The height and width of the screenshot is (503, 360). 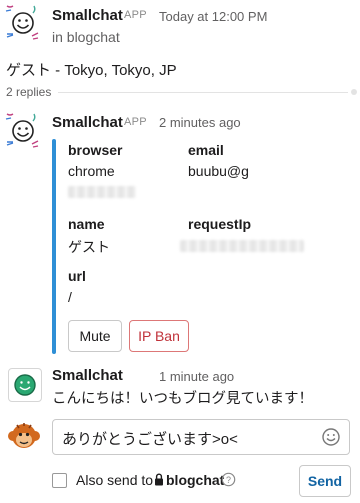 I want to click on channel-context: in blogchat, so click(x=86, y=37).